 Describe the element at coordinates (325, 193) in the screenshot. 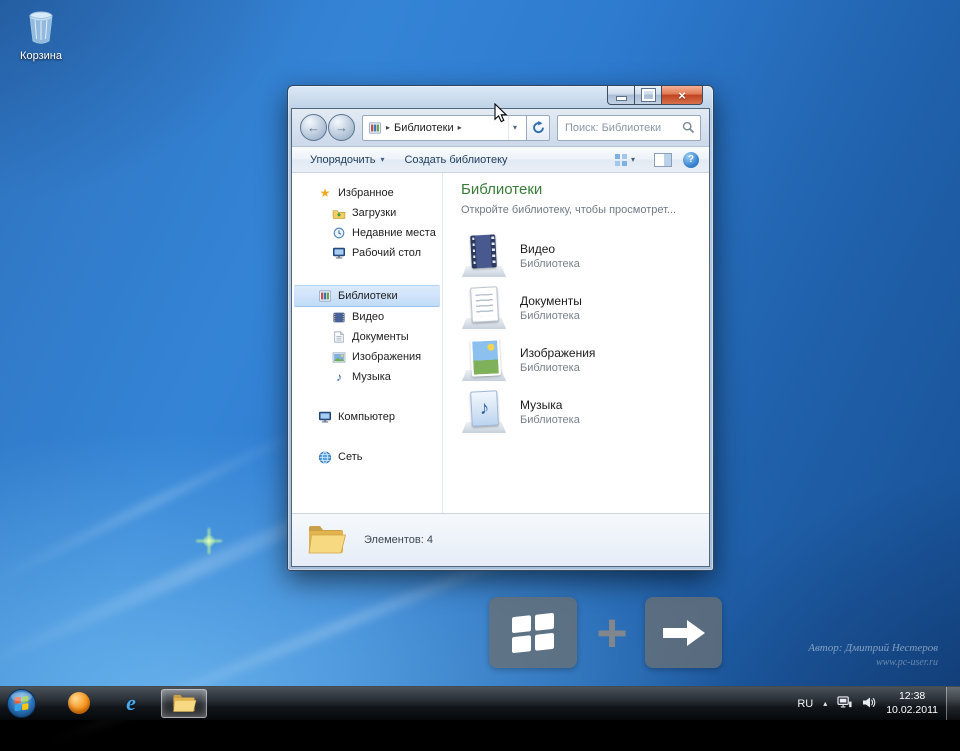

I see `star-icon: ★` at that location.